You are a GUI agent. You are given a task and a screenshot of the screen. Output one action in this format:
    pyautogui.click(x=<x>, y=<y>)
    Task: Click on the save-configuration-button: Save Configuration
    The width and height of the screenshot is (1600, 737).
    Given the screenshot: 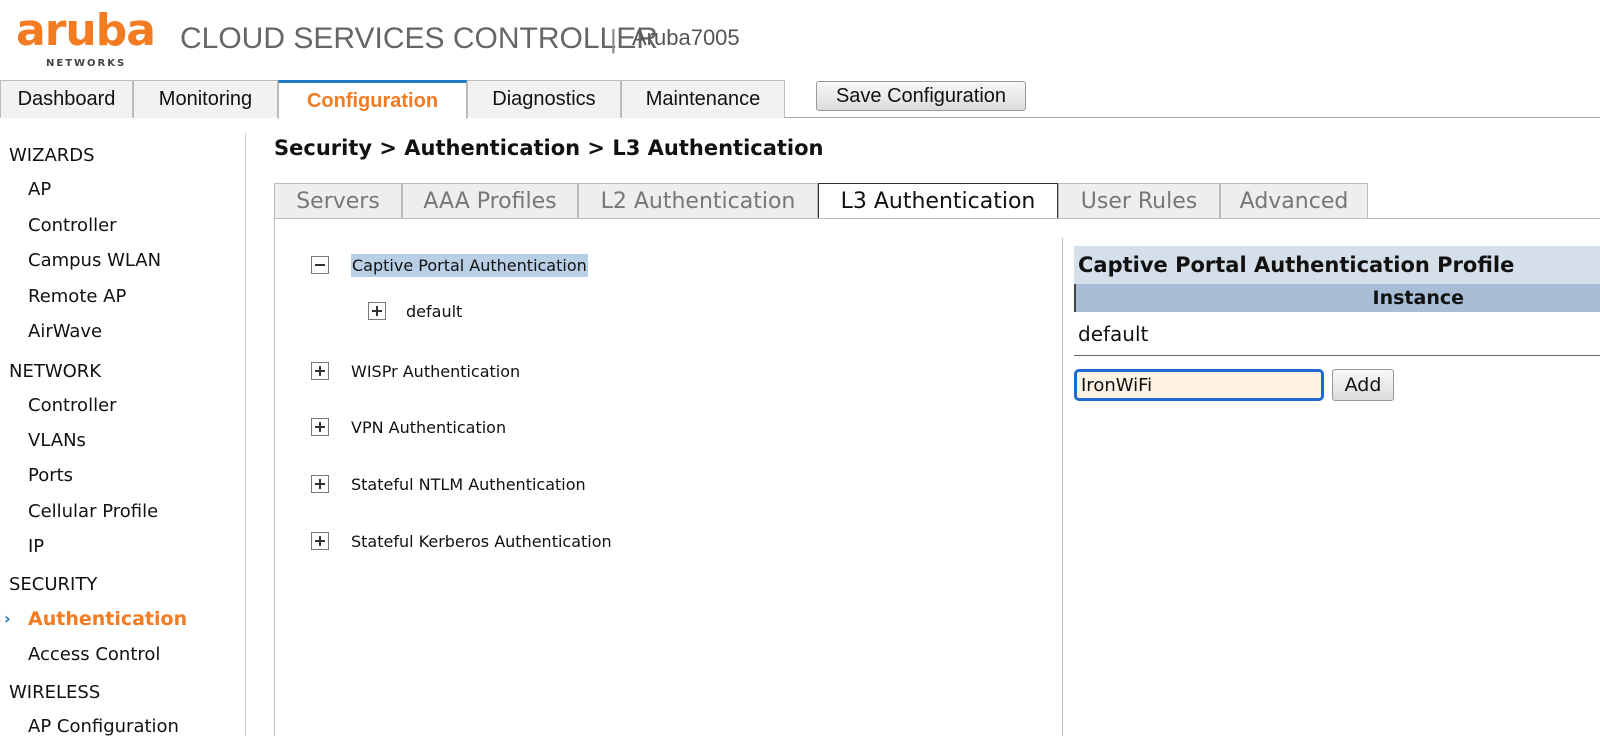 What is the action you would take?
    pyautogui.click(x=921, y=96)
    